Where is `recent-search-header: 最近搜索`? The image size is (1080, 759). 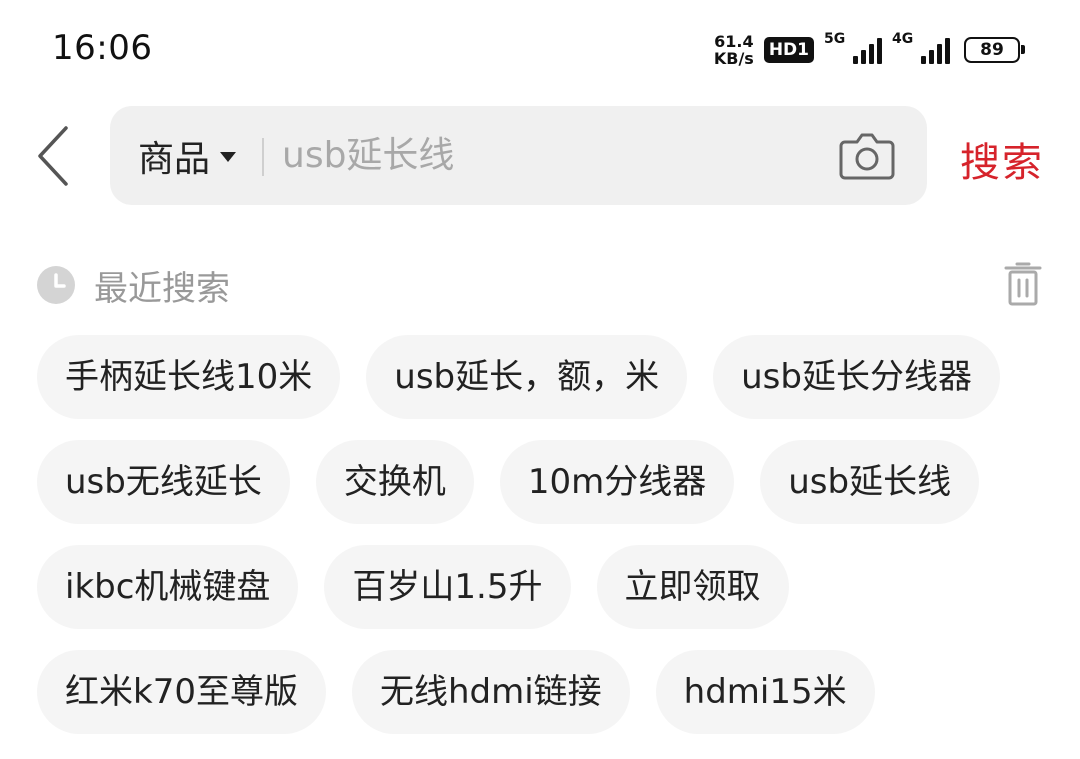 recent-search-header: 最近搜索 is located at coordinates (133, 285).